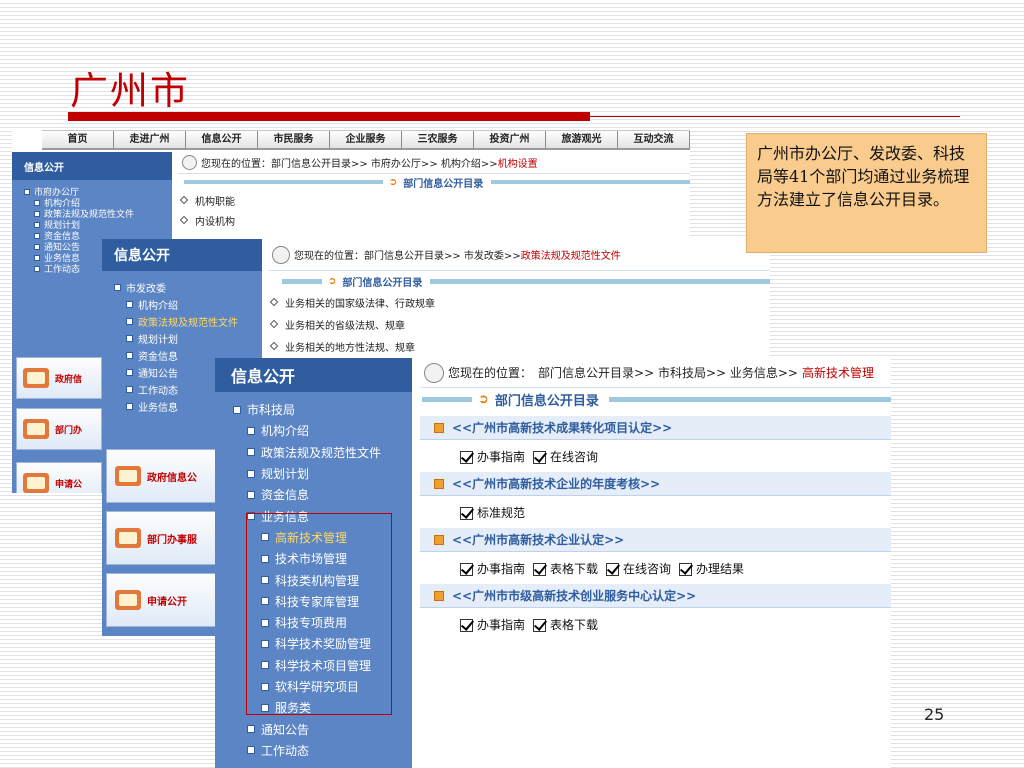 The height and width of the screenshot is (768, 1024). I want to click on list-item-label: 业务相关的省级法规、规章, so click(345, 326).